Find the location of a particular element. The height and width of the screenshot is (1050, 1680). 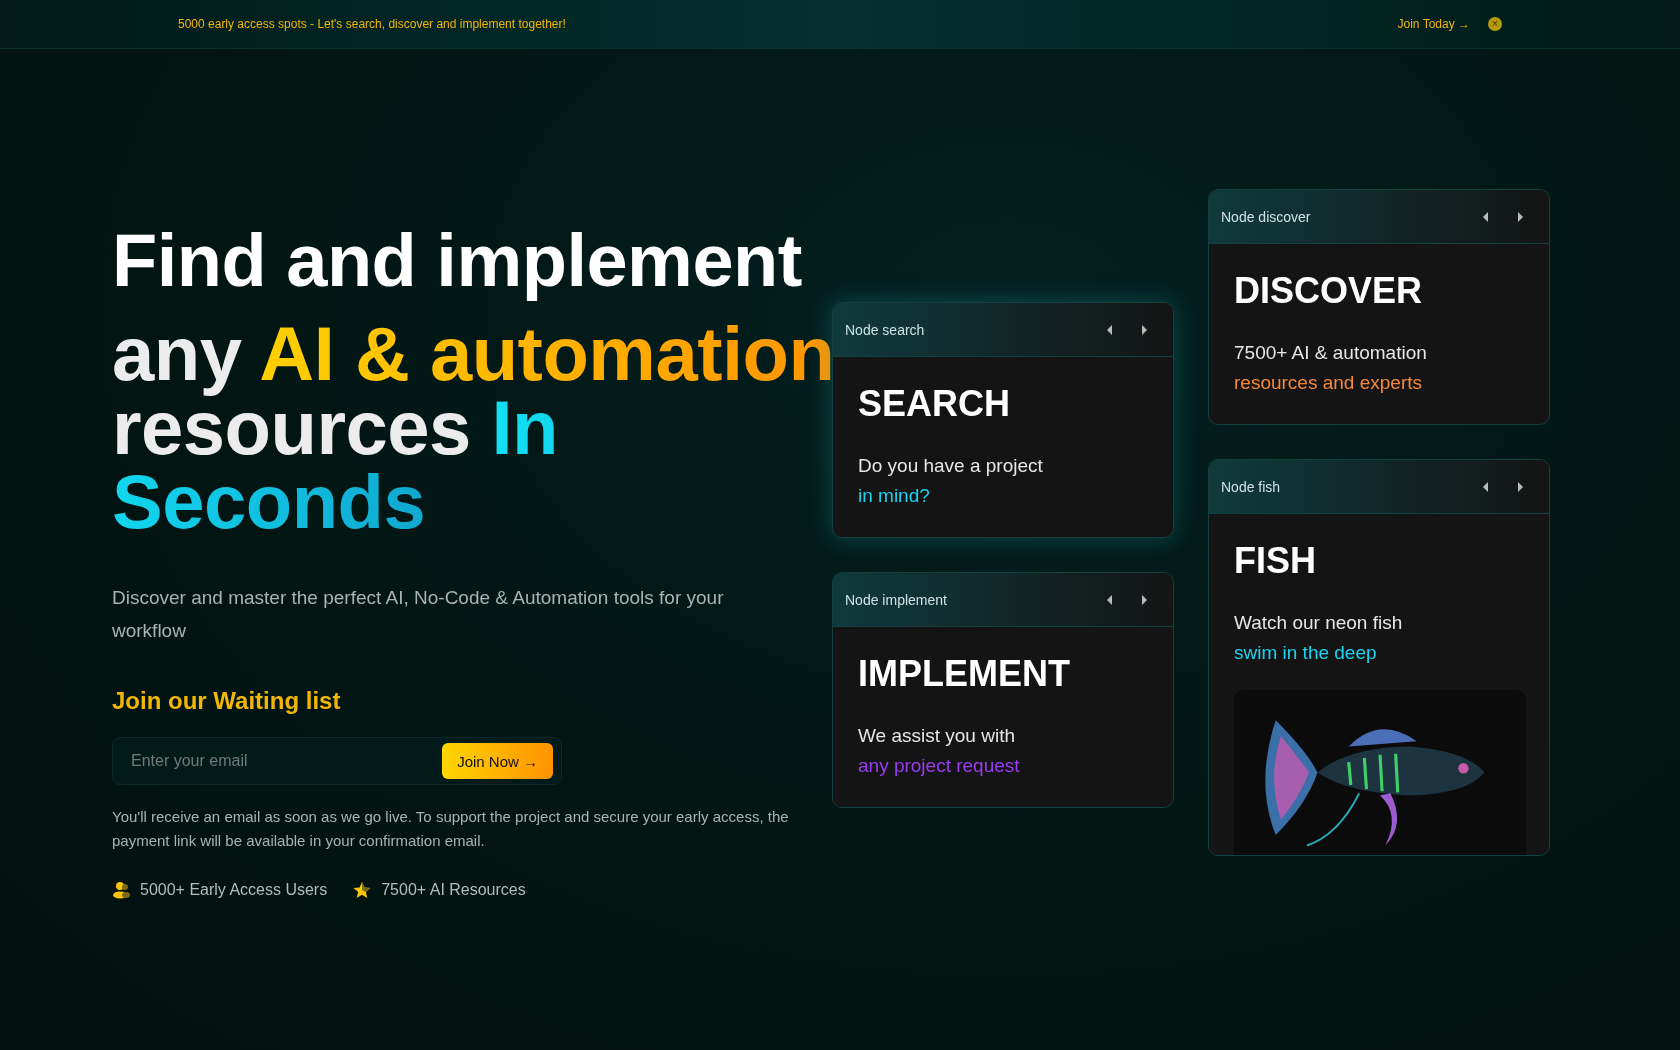

card-label: Node implement is located at coordinates (896, 599).